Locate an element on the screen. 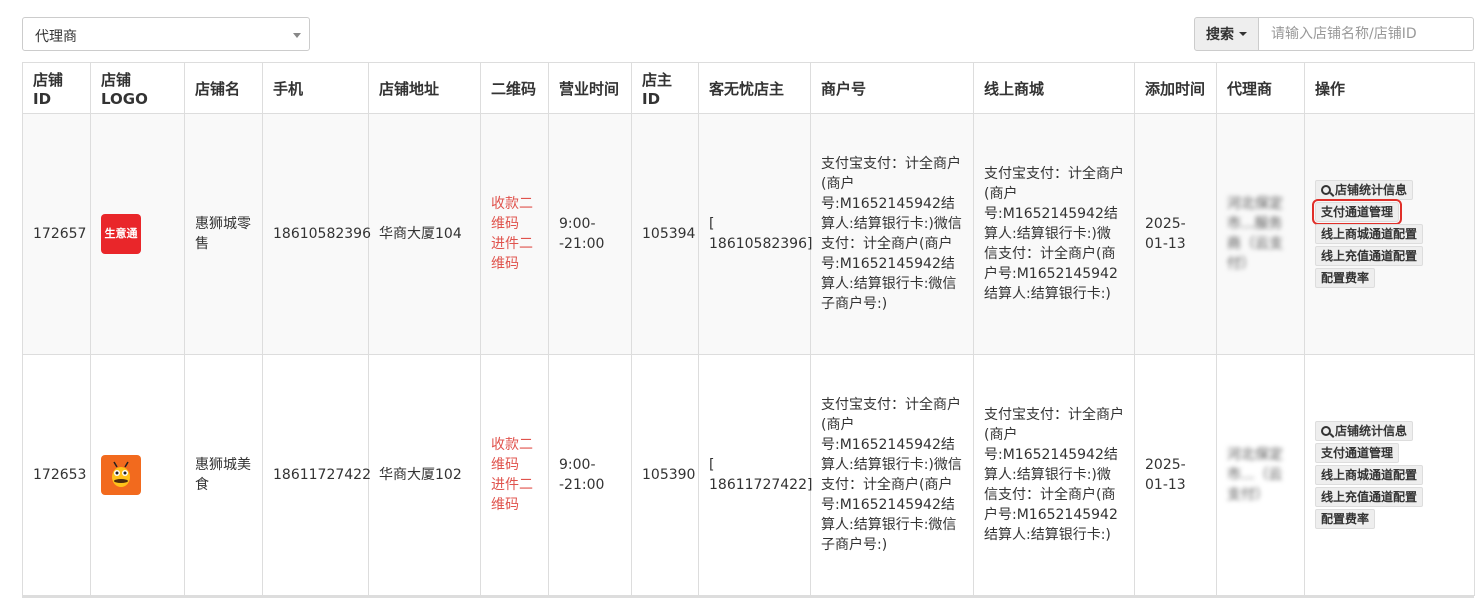  header-shop-name: 店铺名 is located at coordinates (223, 88).